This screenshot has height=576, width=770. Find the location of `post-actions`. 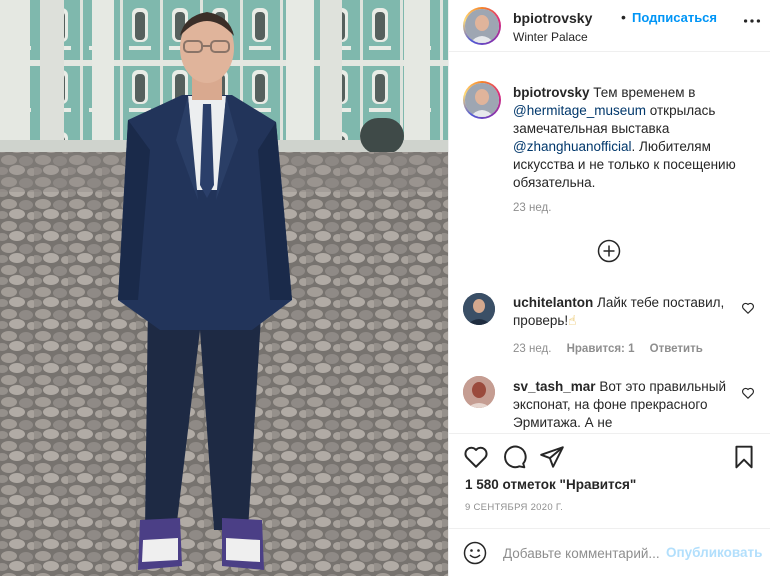

post-actions is located at coordinates (609, 458).